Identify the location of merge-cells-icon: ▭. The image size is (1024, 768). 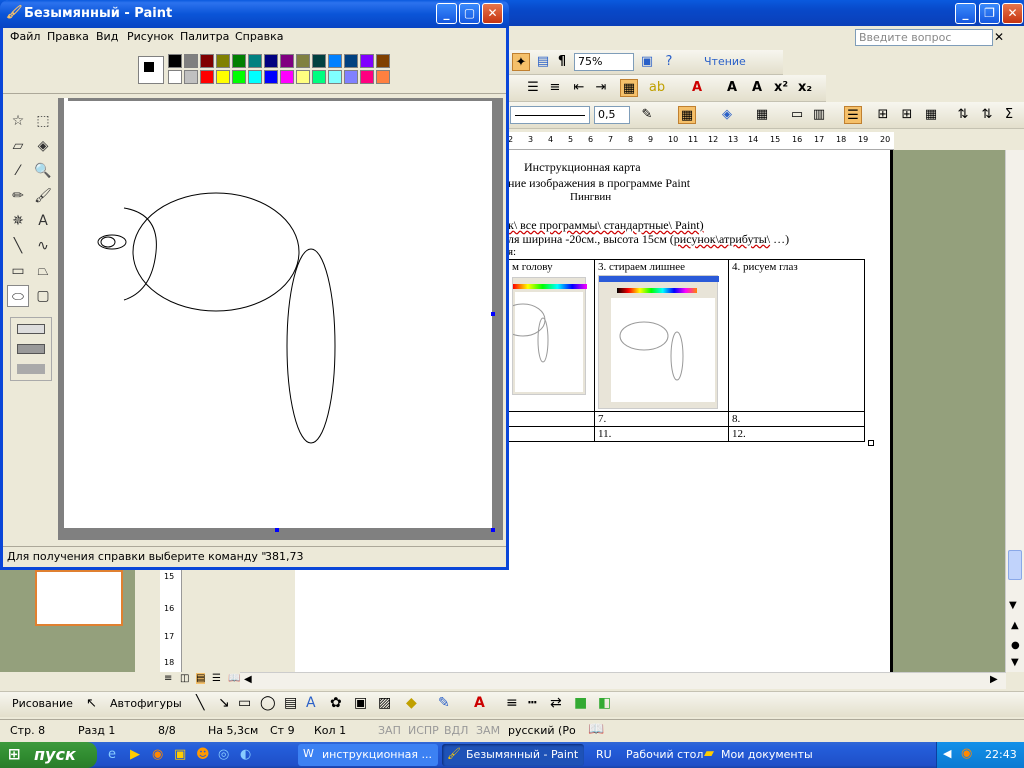
(797, 115).